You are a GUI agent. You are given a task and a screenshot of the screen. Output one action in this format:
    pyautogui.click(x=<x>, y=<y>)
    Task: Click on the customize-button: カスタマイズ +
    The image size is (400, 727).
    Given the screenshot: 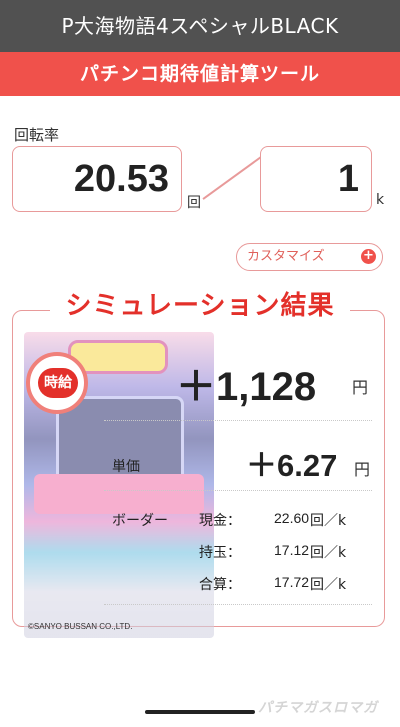 What is the action you would take?
    pyautogui.click(x=309, y=257)
    